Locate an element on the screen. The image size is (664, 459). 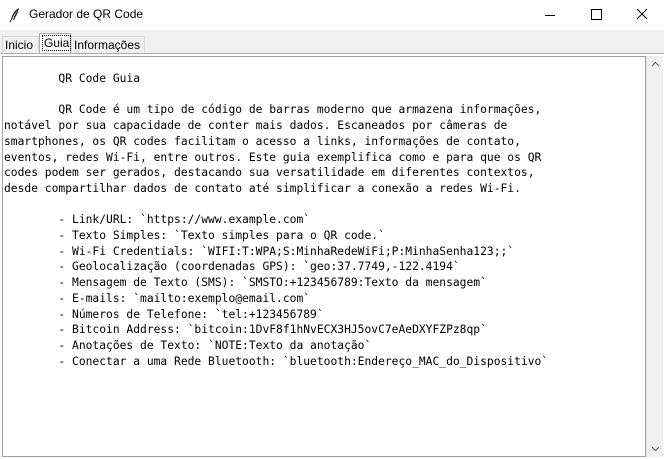
minimize-button is located at coordinates (550, 15).